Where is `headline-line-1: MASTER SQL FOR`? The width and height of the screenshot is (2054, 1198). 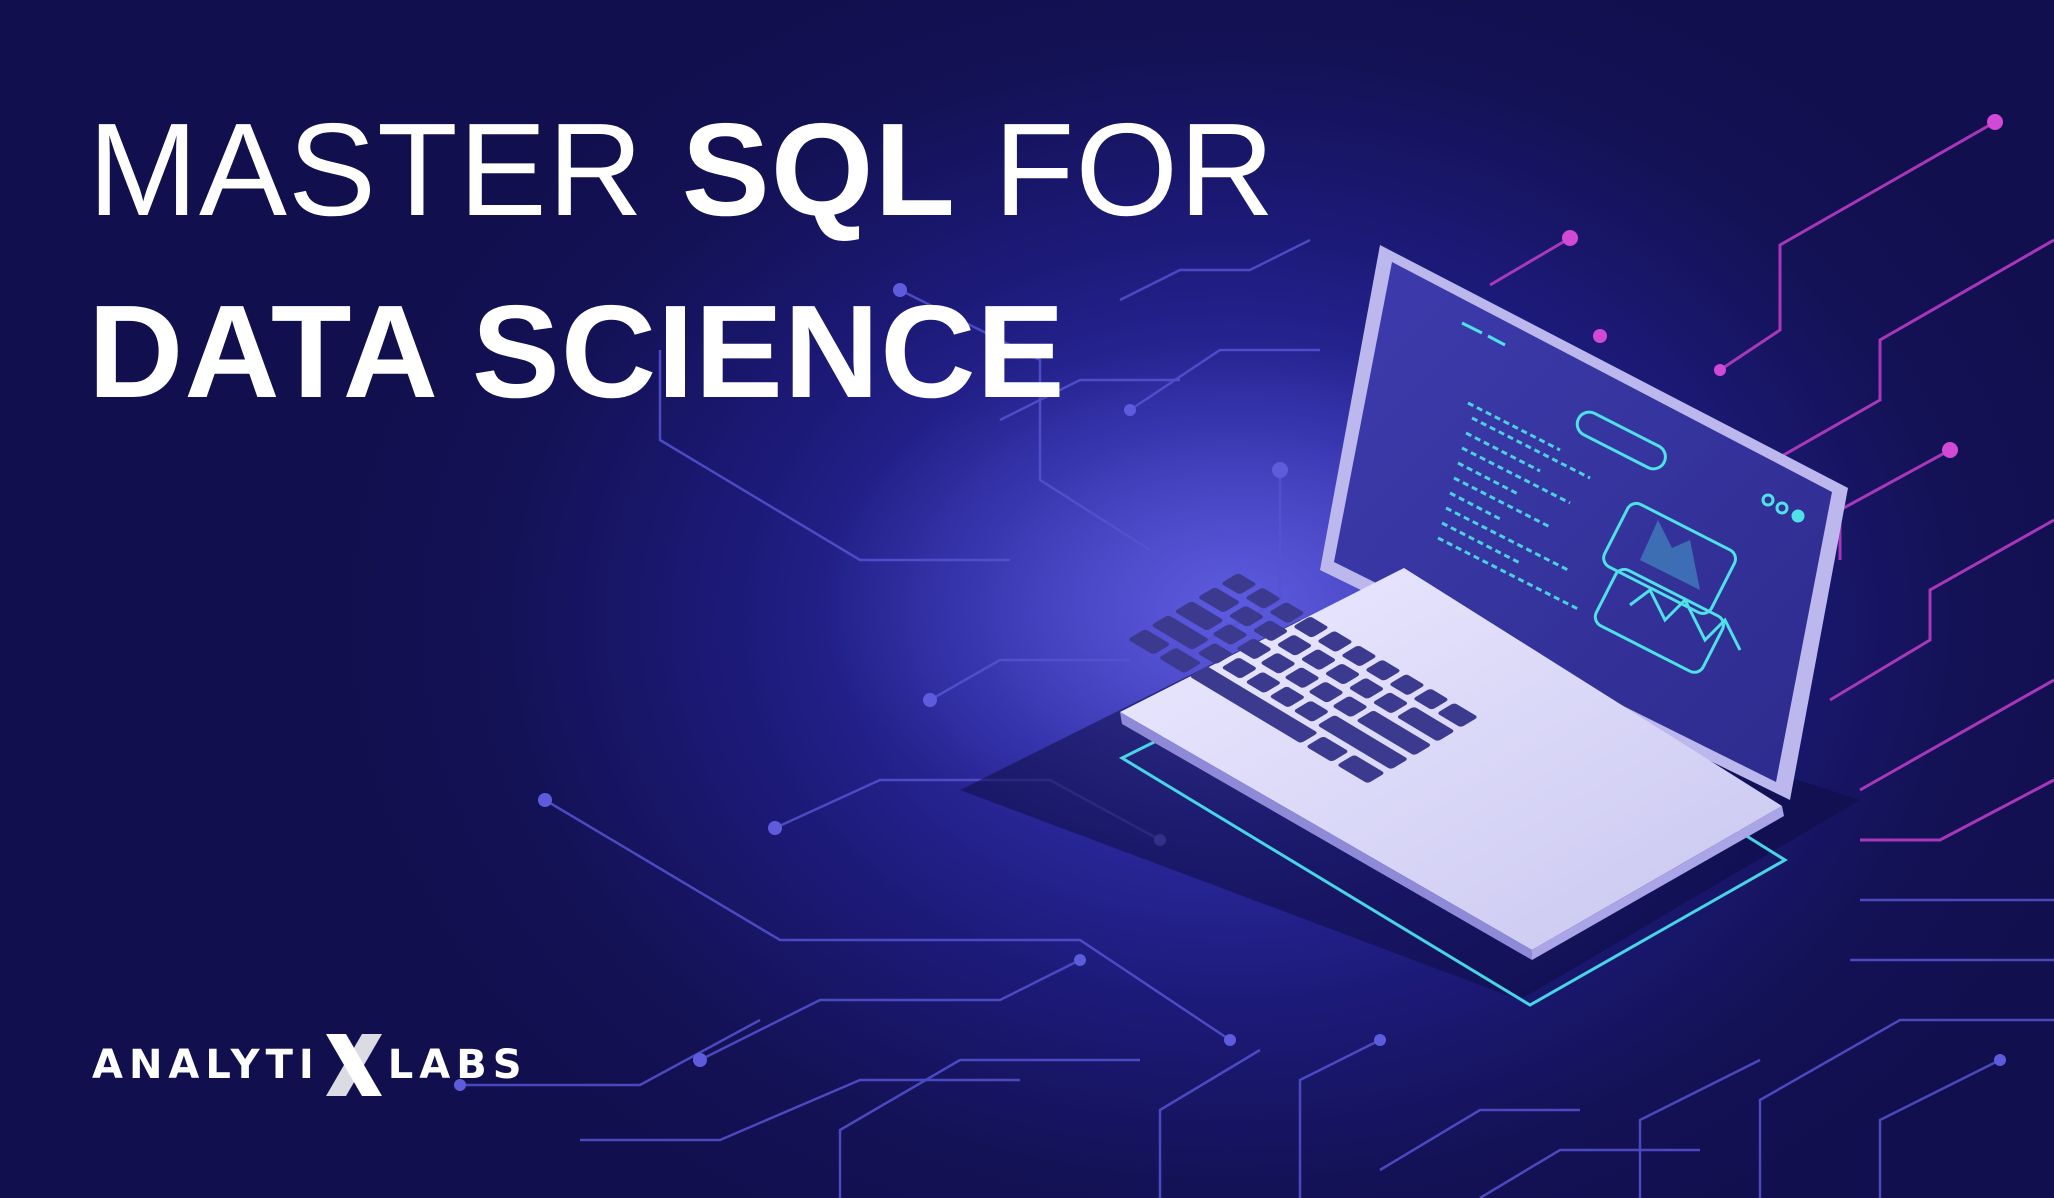 headline-line-1: MASTER SQL FOR is located at coordinates (681, 170).